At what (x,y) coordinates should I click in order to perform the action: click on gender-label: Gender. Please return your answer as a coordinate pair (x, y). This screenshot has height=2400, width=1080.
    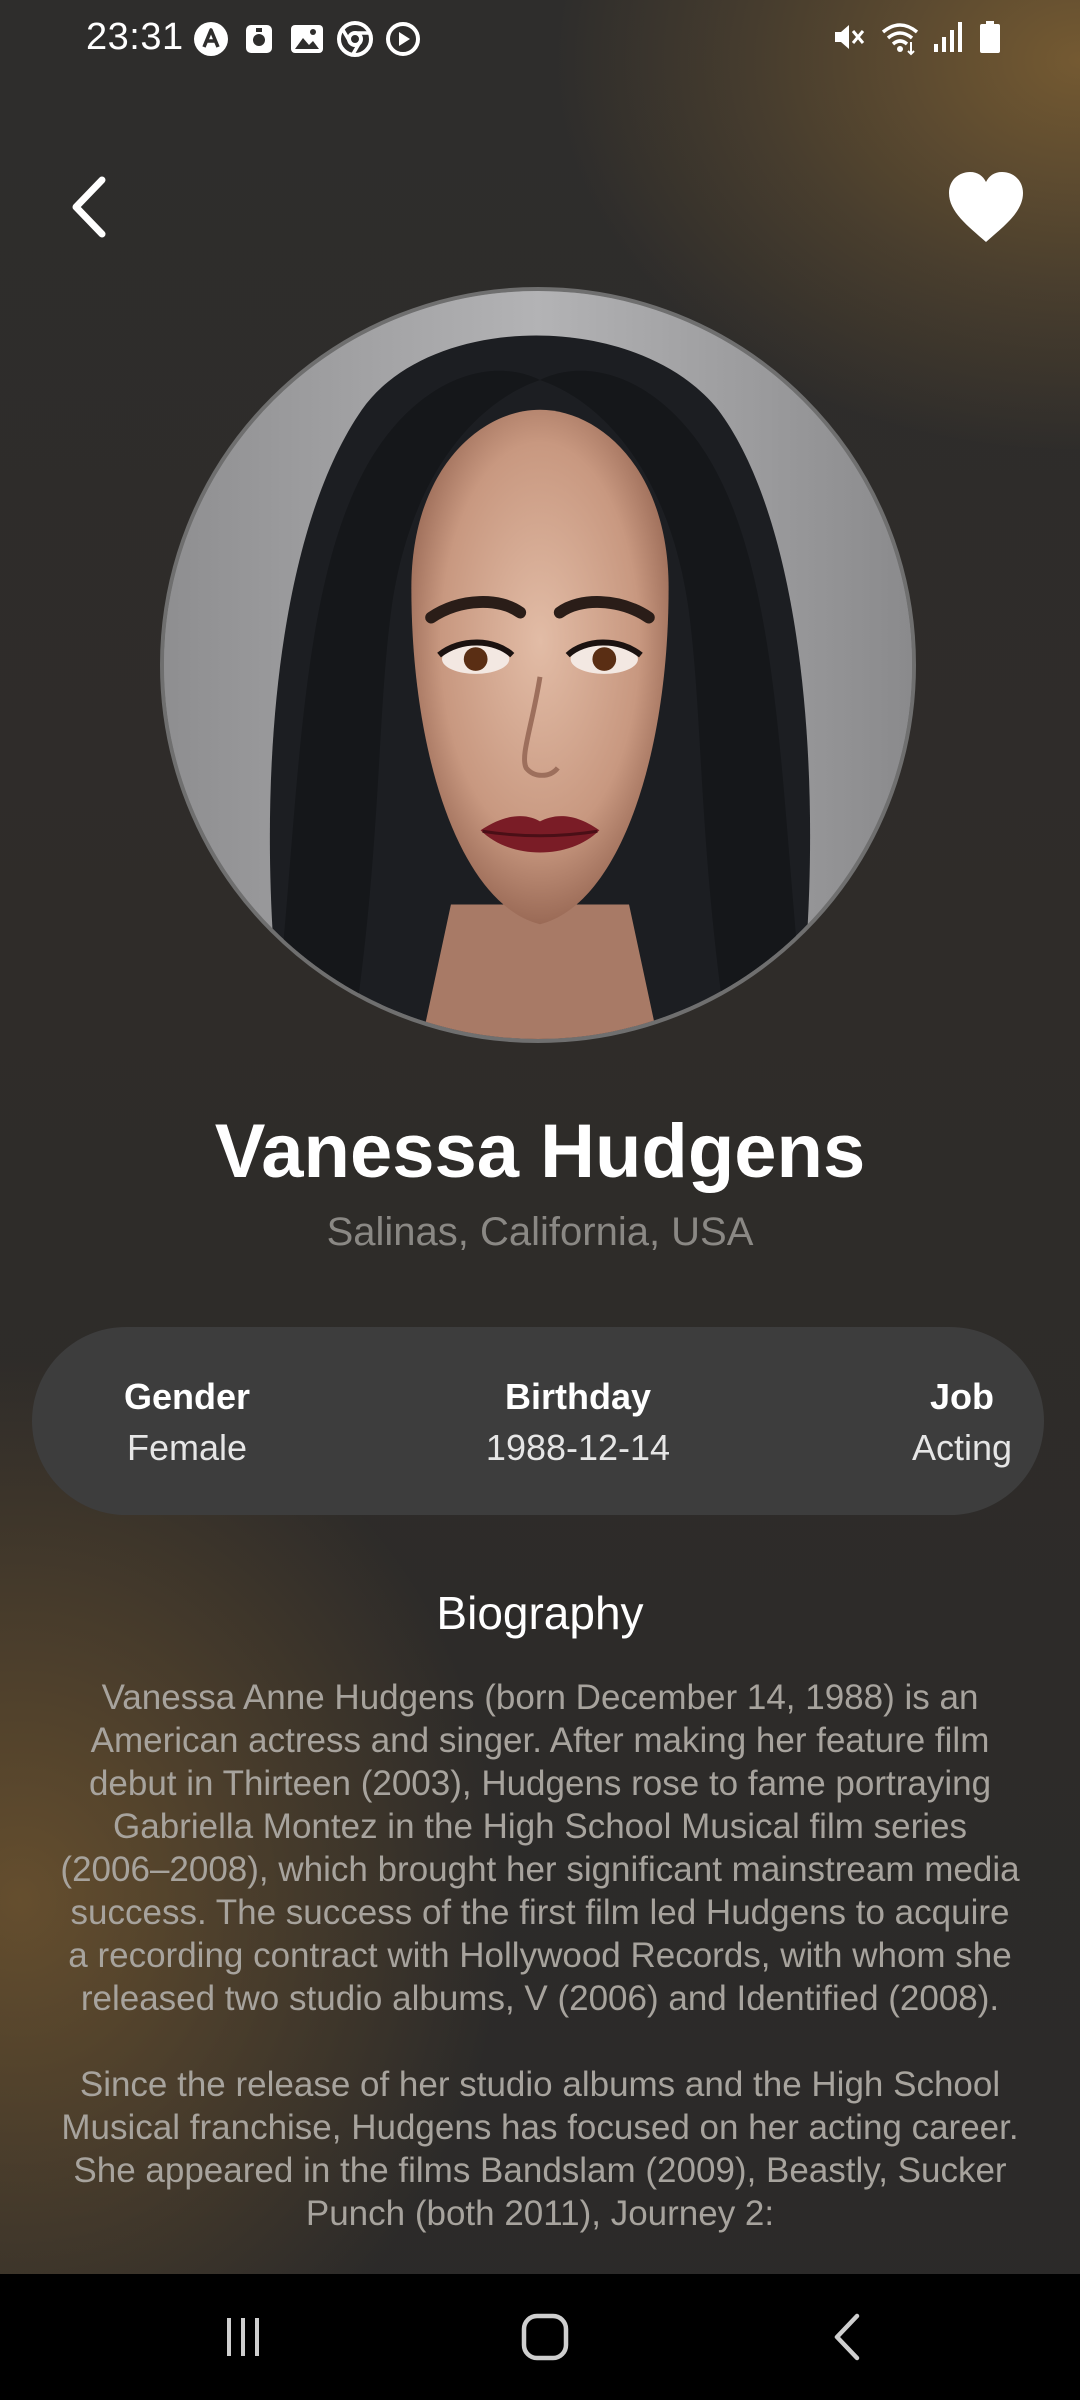
    Looking at the image, I should click on (187, 1396).